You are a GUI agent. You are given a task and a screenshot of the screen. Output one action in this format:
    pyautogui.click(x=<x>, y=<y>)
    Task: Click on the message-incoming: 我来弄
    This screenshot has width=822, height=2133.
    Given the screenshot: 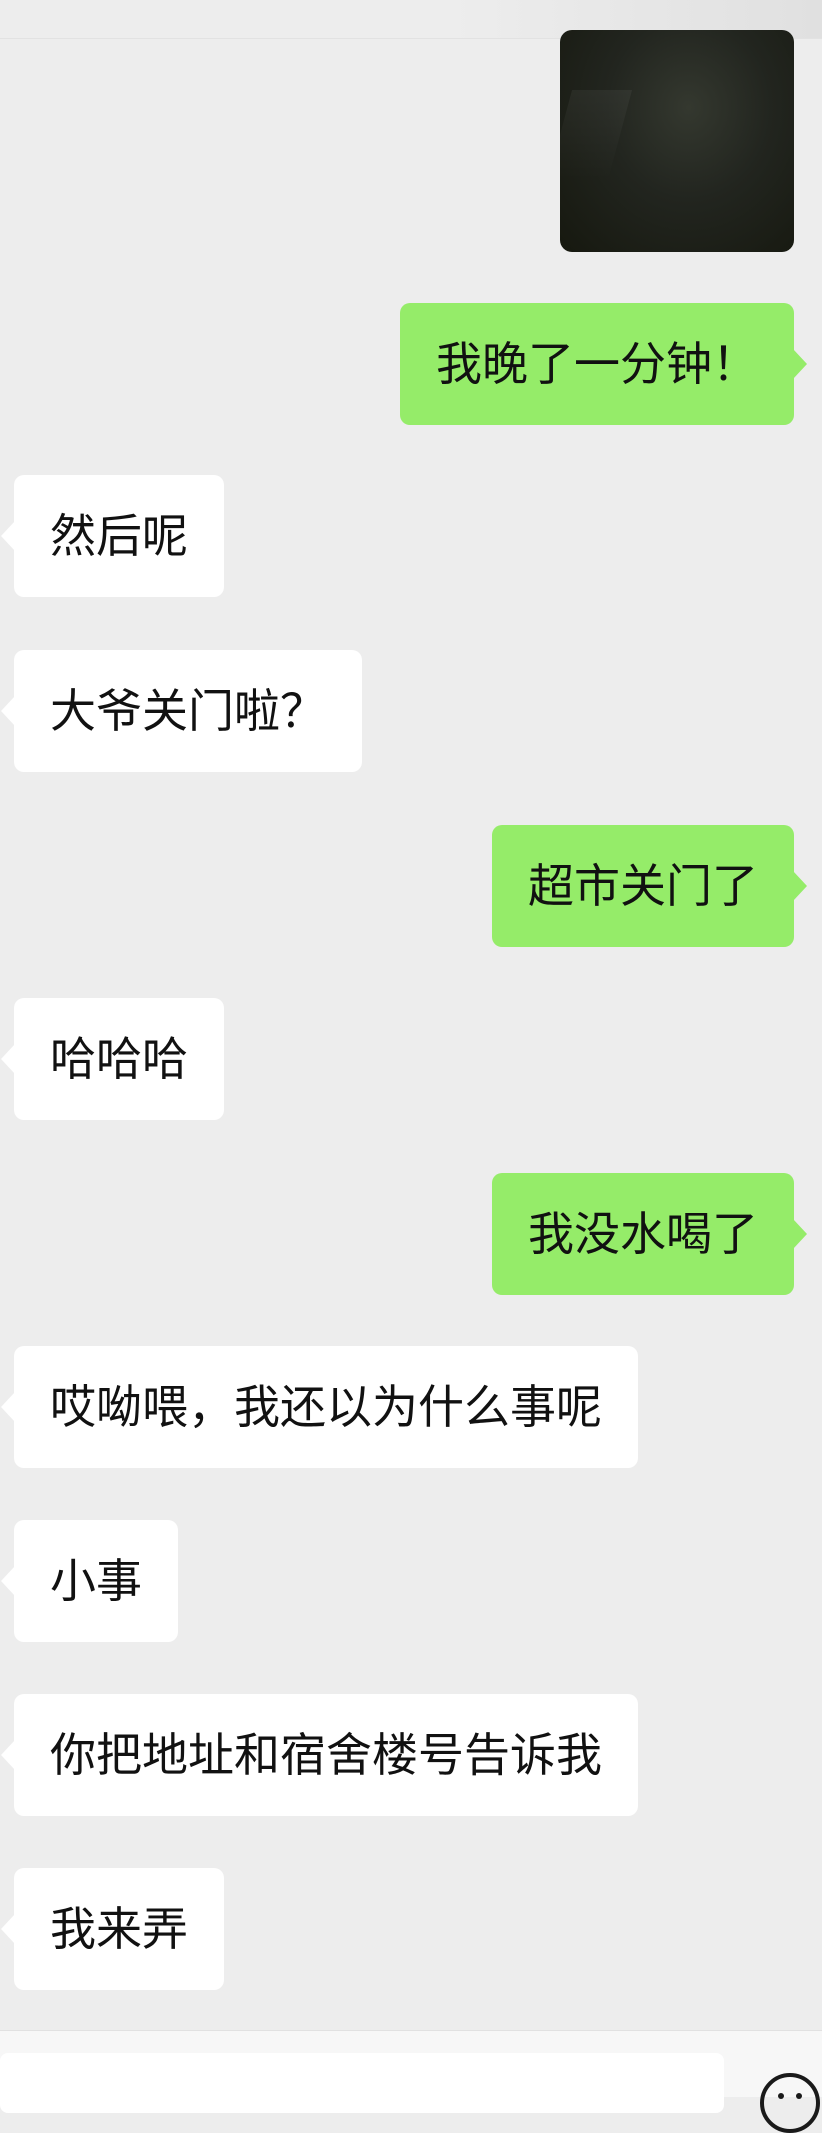 What is the action you would take?
    pyautogui.click(x=112, y=1929)
    